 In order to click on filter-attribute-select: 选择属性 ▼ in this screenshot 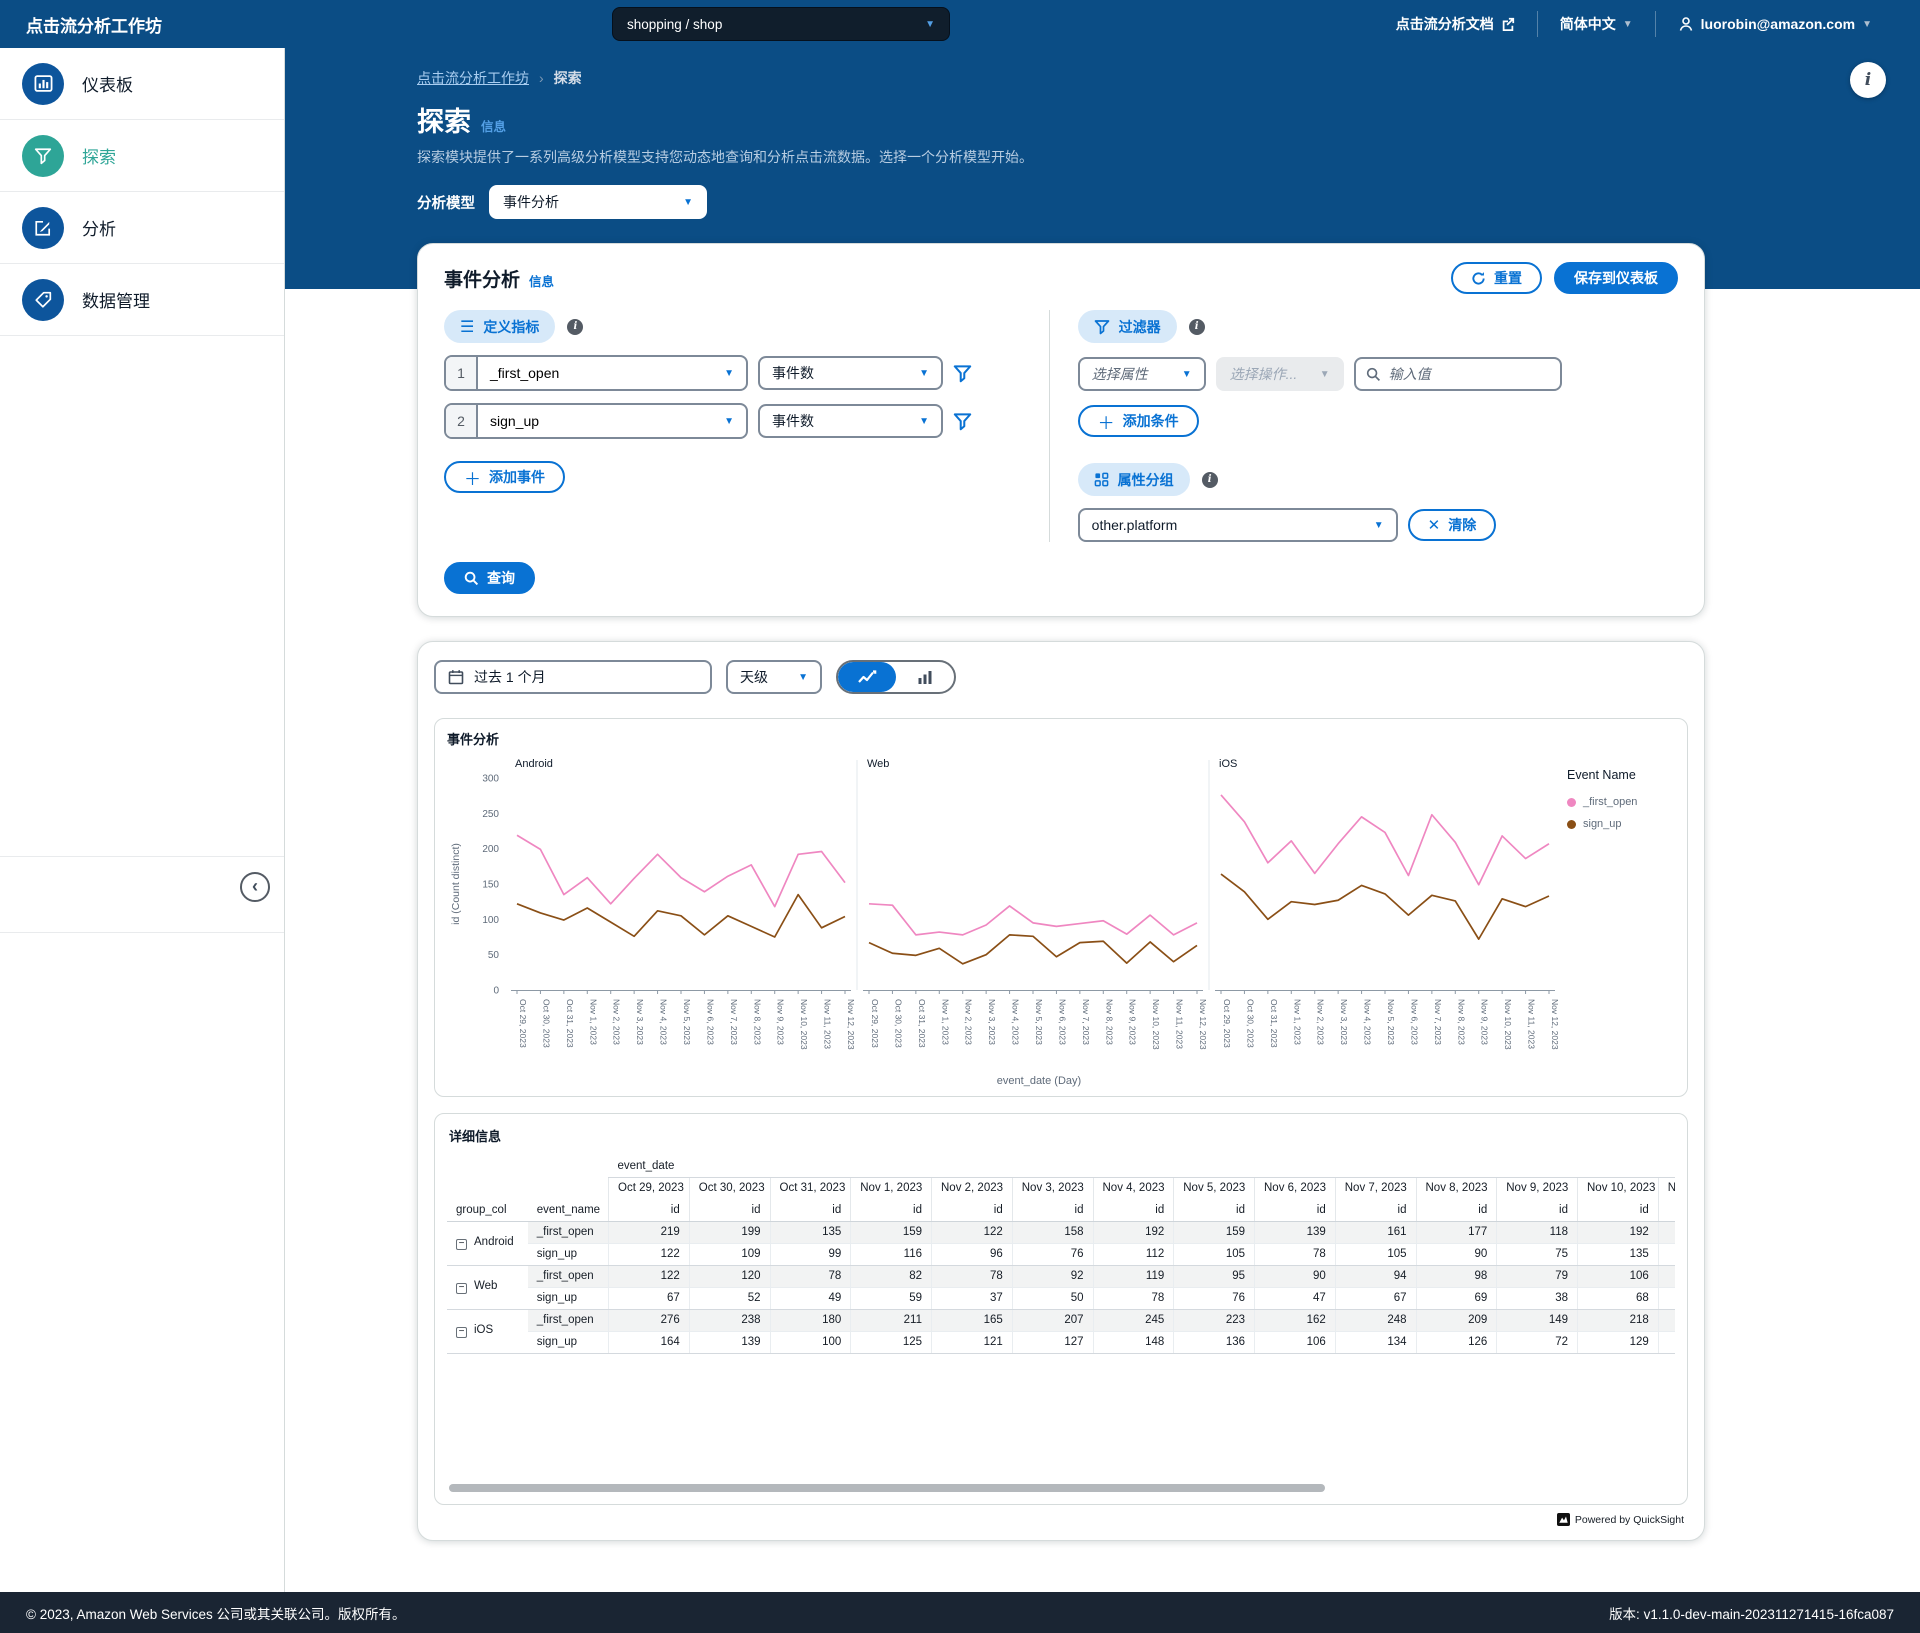, I will do `click(1141, 374)`.